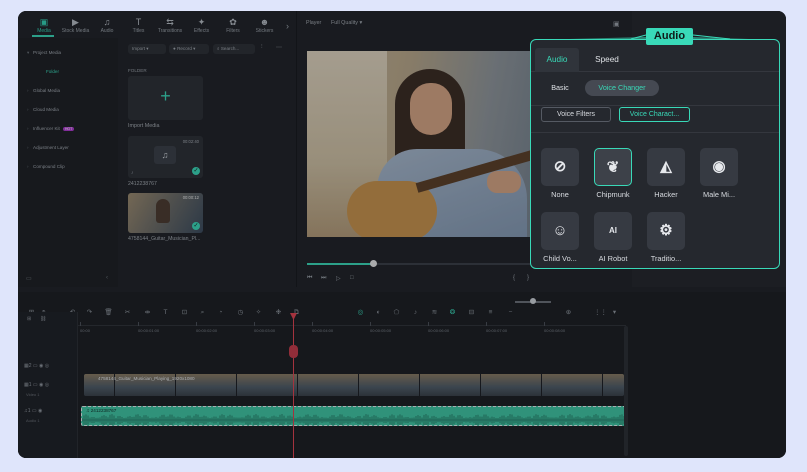  I want to click on voice-none: ⊘, so click(560, 167).